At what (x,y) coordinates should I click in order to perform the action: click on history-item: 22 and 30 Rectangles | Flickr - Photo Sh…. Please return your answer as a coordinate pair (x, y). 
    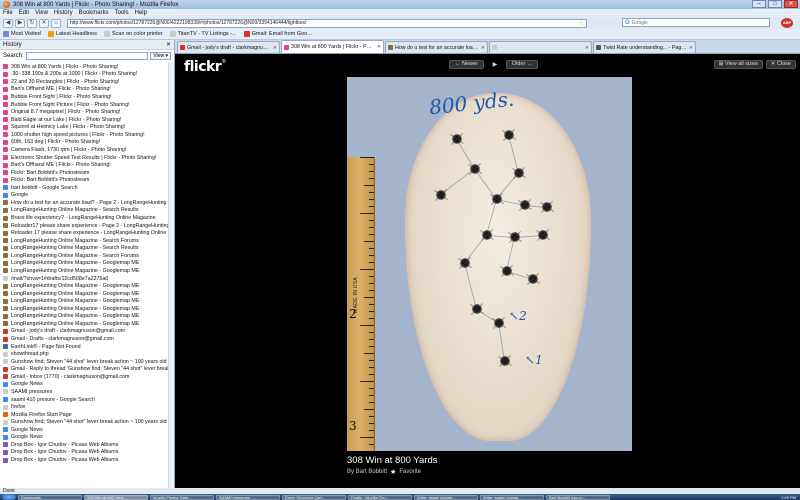
    Looking at the image, I should click on (87, 82).